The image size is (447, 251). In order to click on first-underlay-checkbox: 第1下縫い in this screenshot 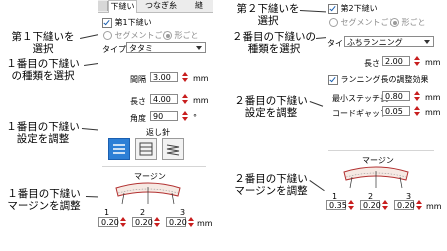, I will do `click(127, 22)`.